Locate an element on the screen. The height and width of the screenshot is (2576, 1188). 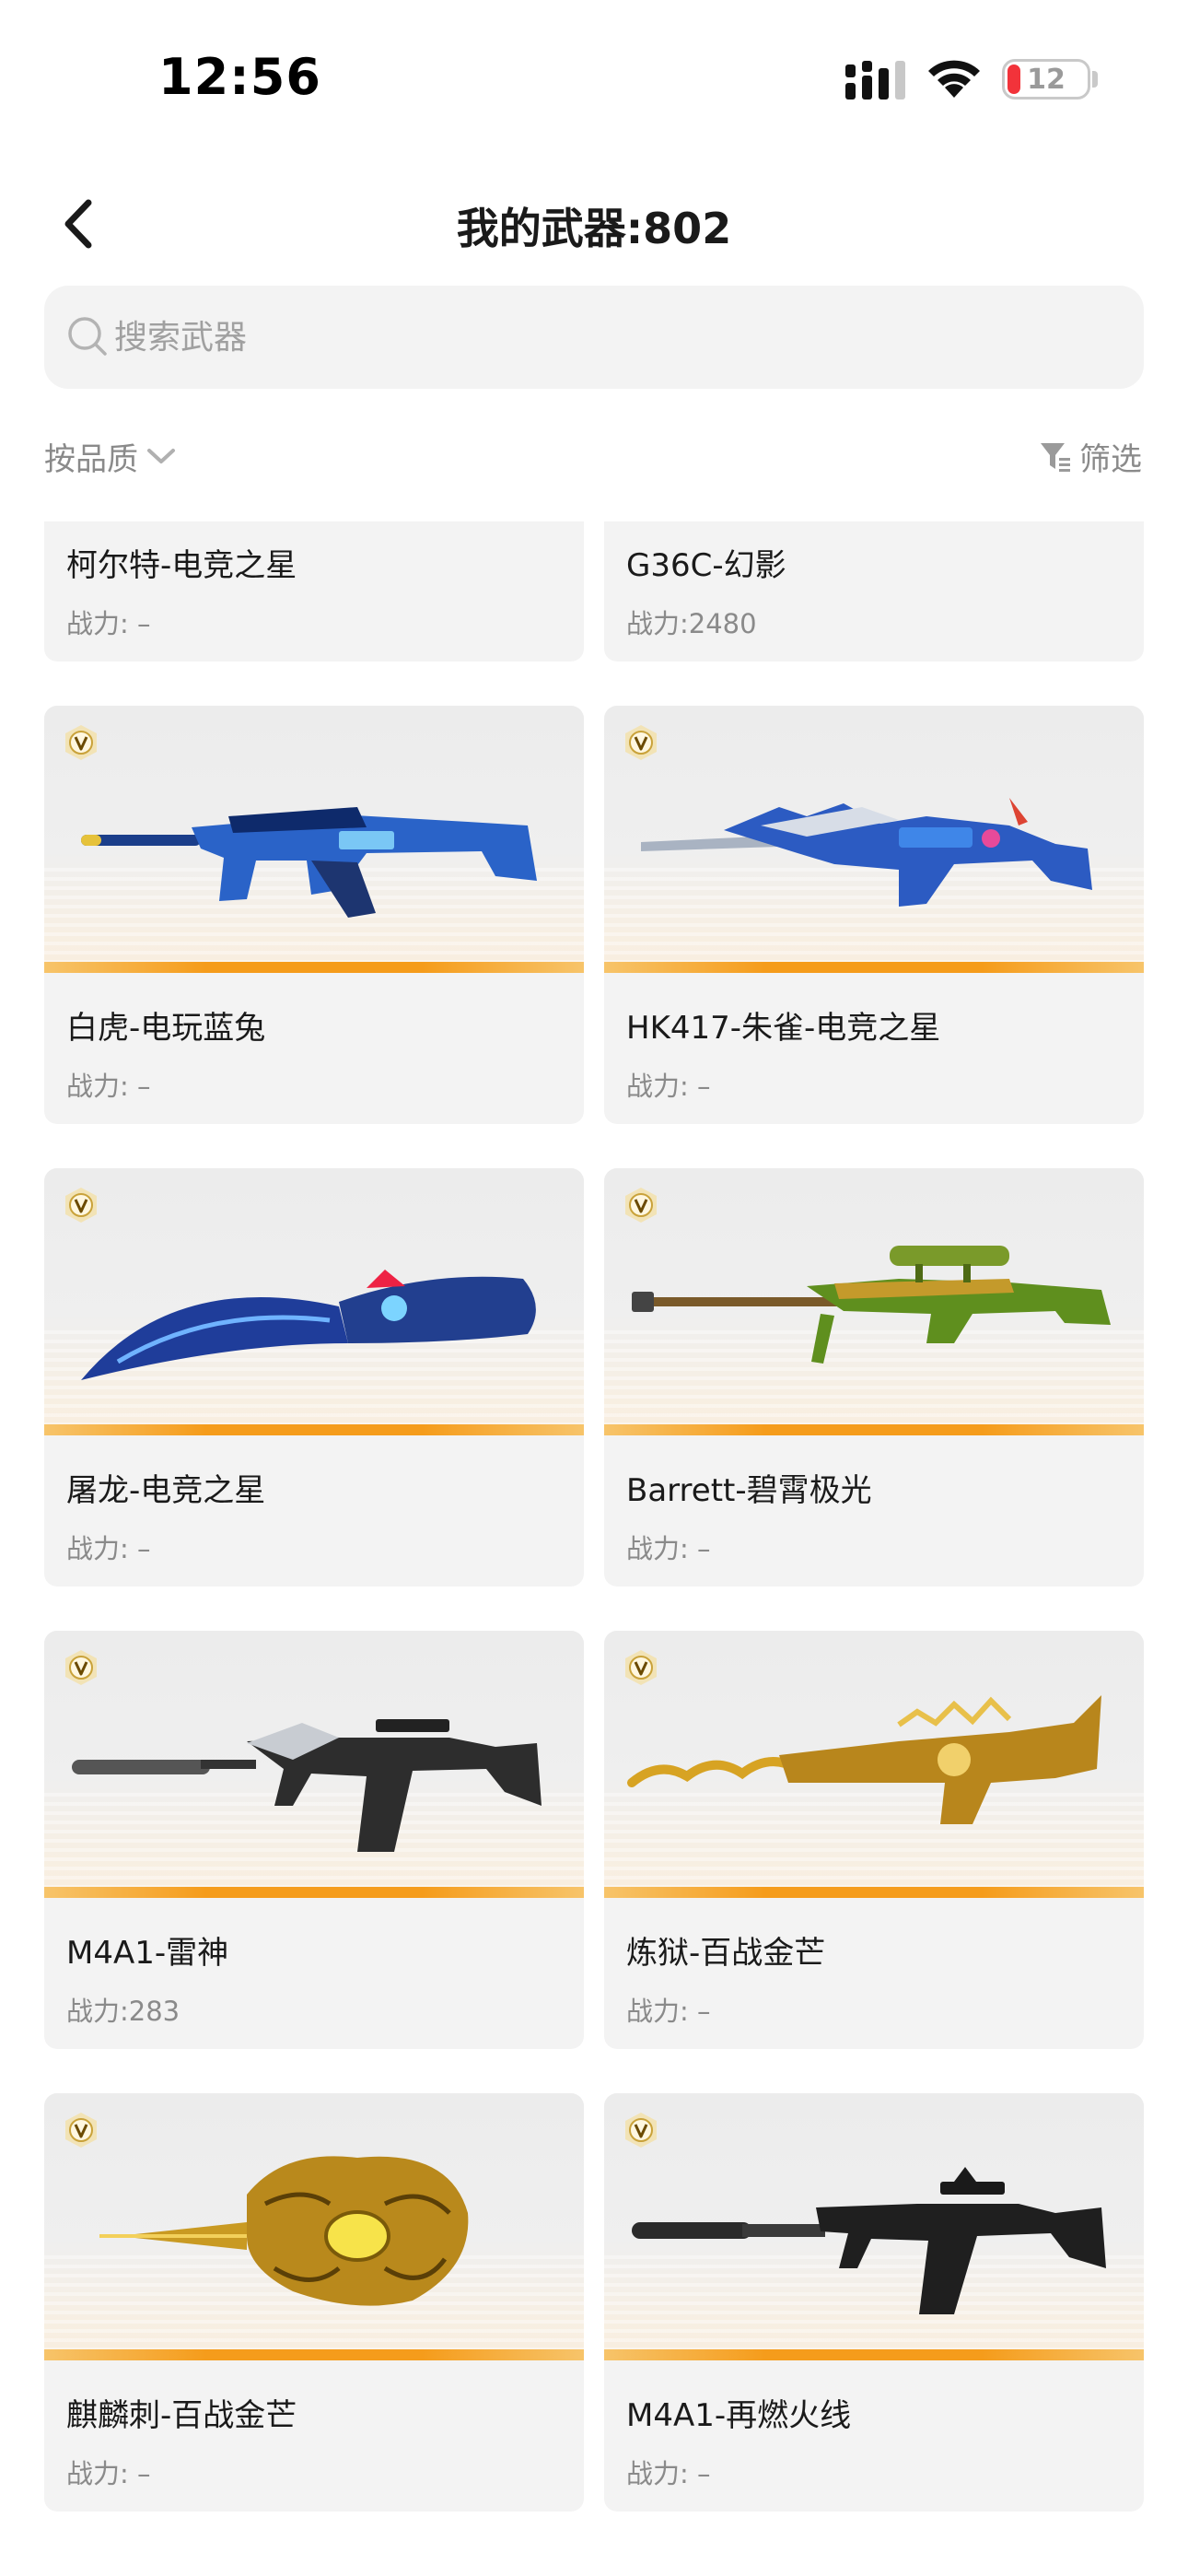
search-bar is located at coordinates (594, 337).